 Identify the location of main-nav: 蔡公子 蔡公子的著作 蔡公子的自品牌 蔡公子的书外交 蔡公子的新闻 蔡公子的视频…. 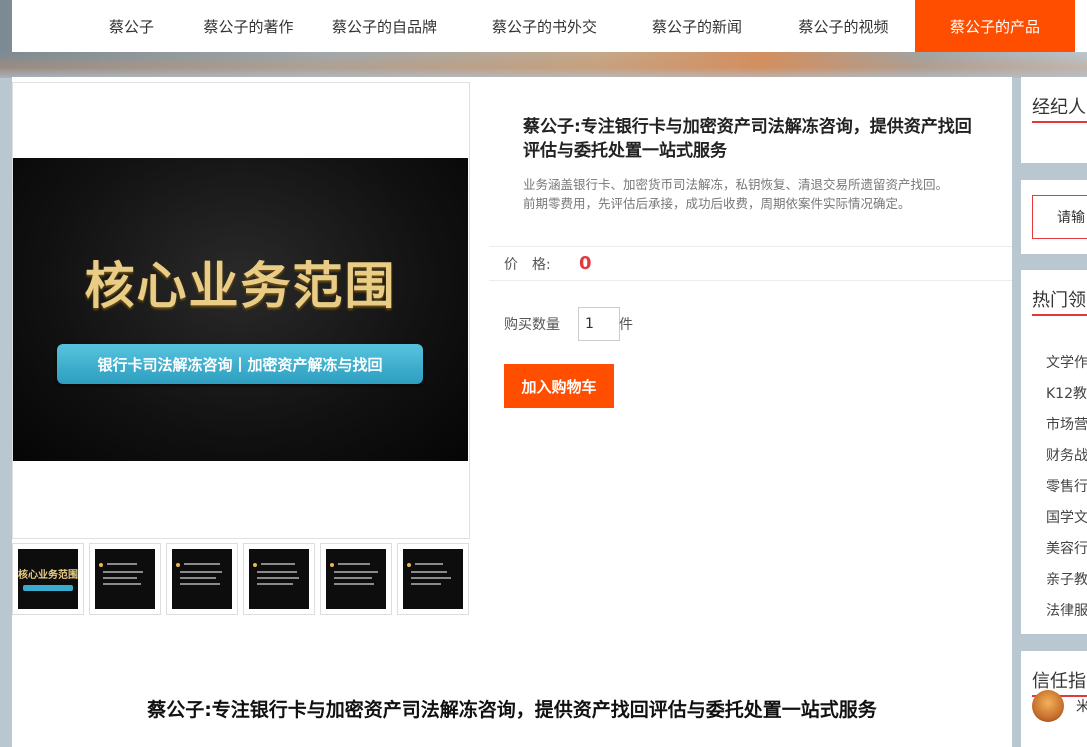
(549, 26).